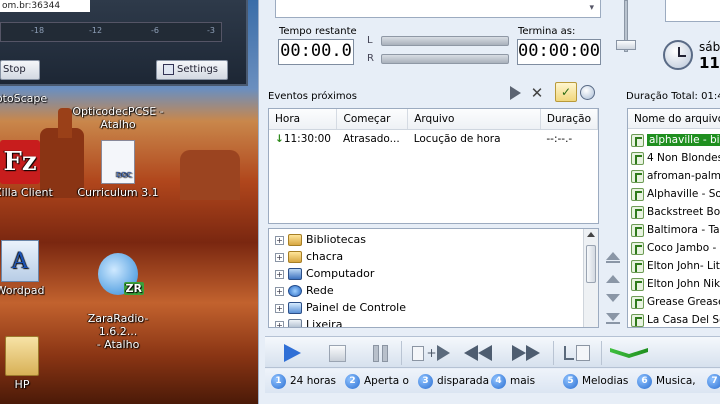 This screenshot has height=404, width=720. What do you see at coordinates (683, 284) in the screenshot?
I see `file-name: Elton John Nik` at bounding box center [683, 284].